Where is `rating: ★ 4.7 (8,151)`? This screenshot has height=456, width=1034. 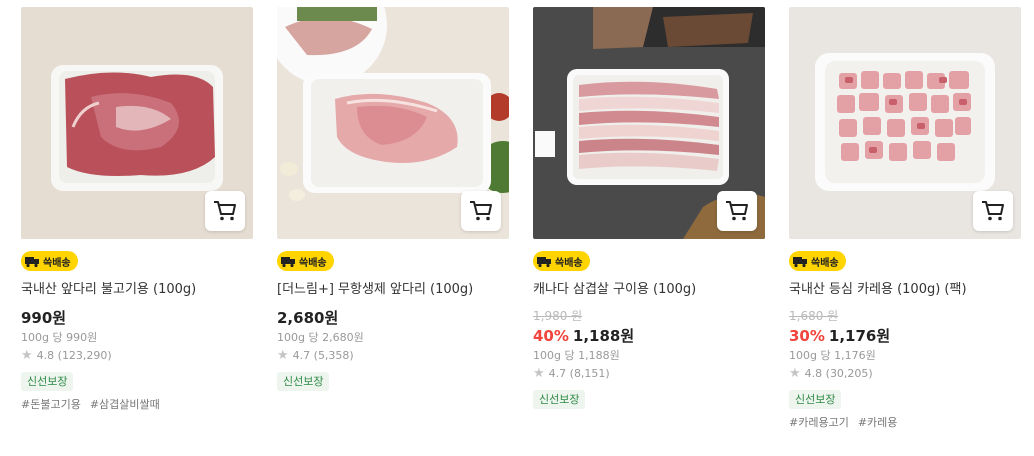 rating: ★ 4.7 (8,151) is located at coordinates (649, 374).